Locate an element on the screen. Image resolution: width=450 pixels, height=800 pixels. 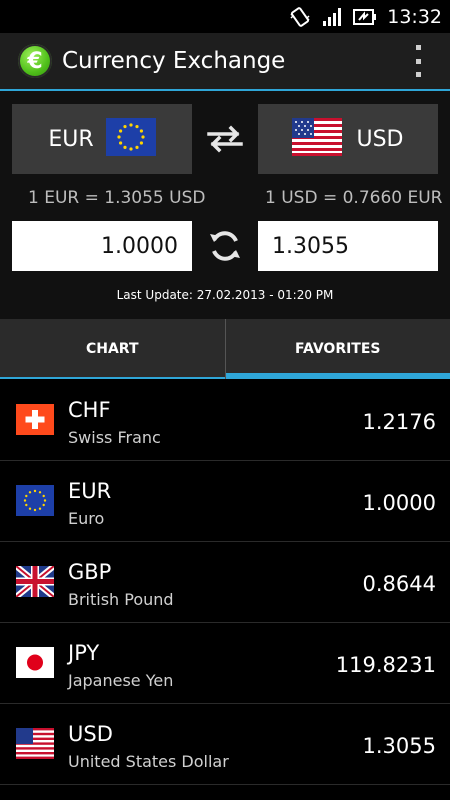
list-item: EUR Euro 1.0000 is located at coordinates (225, 501).